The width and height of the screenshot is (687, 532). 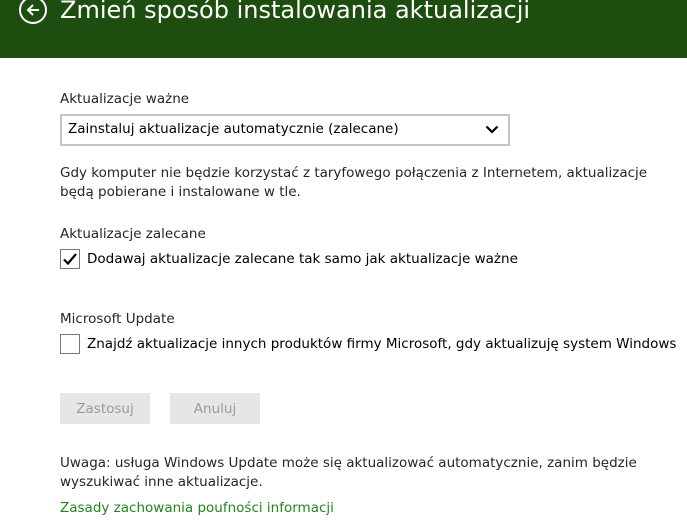 I want to click on back-arrow-icon, so click(x=32, y=10).